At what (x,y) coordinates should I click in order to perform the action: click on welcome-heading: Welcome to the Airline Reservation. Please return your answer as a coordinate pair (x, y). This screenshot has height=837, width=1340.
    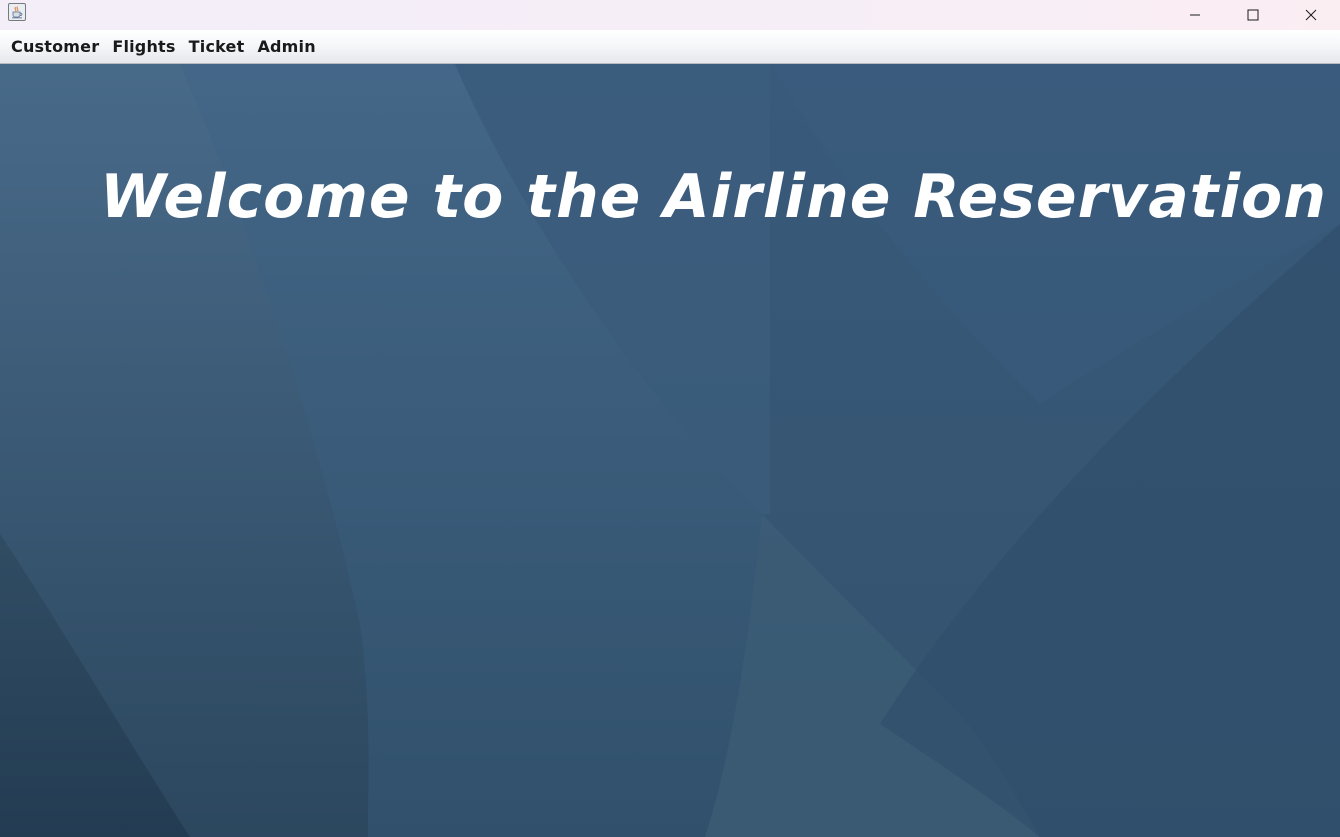
    Looking at the image, I should click on (713, 197).